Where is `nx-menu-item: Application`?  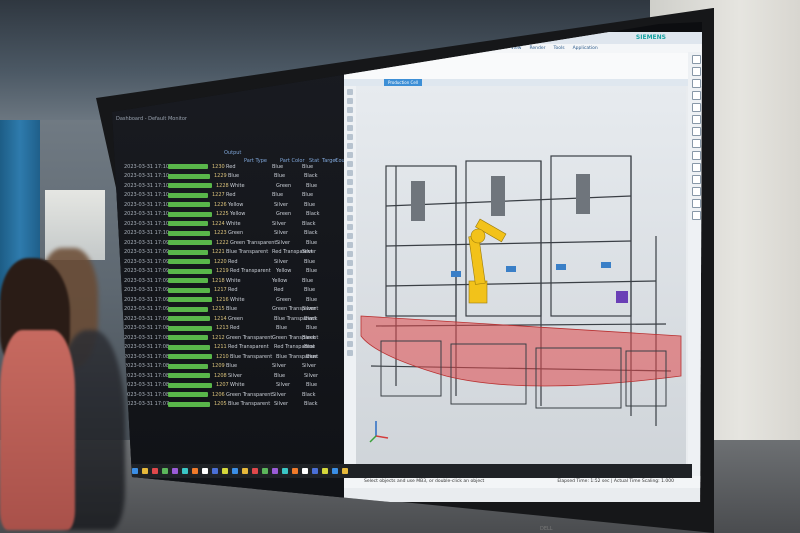 nx-menu-item: Application is located at coordinates (585, 48).